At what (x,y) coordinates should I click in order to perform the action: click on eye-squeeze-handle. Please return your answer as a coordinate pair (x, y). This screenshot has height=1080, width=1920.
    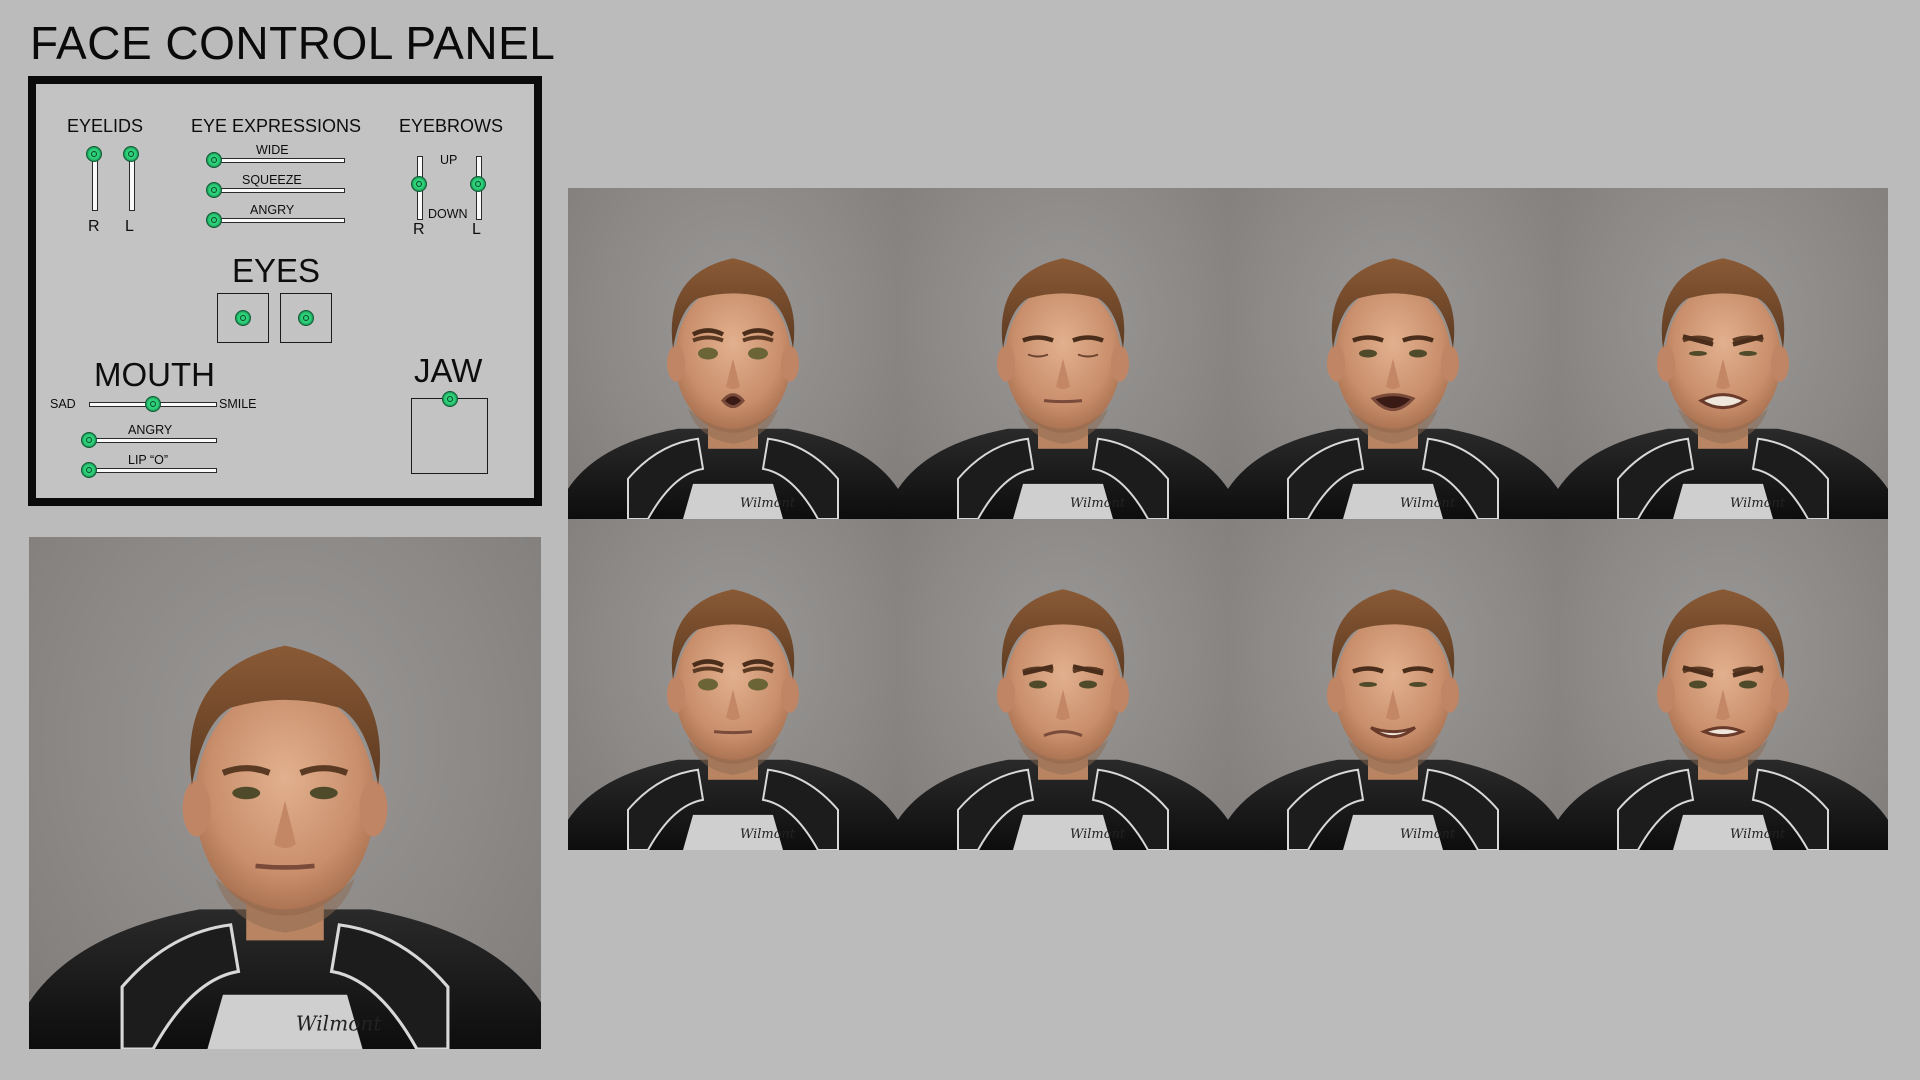
    Looking at the image, I should click on (214, 190).